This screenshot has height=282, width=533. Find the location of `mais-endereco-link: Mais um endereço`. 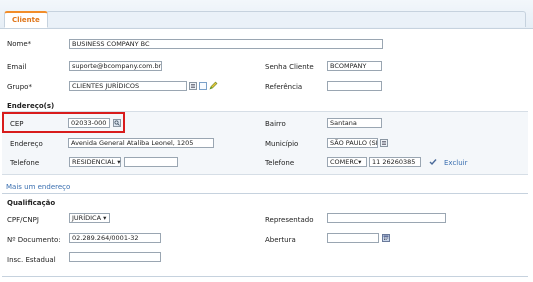

mais-endereco-link: Mais um endereço is located at coordinates (38, 187).